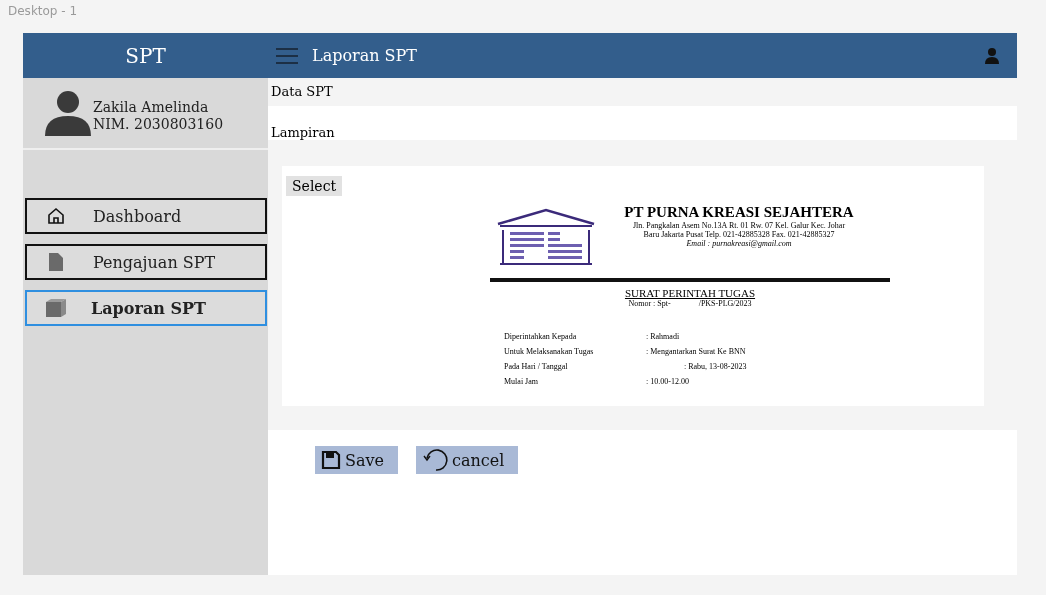 Image resolution: width=1046 pixels, height=595 pixels. I want to click on letter-field-label: Untuk Melaksanakan Tugas, so click(549, 351).